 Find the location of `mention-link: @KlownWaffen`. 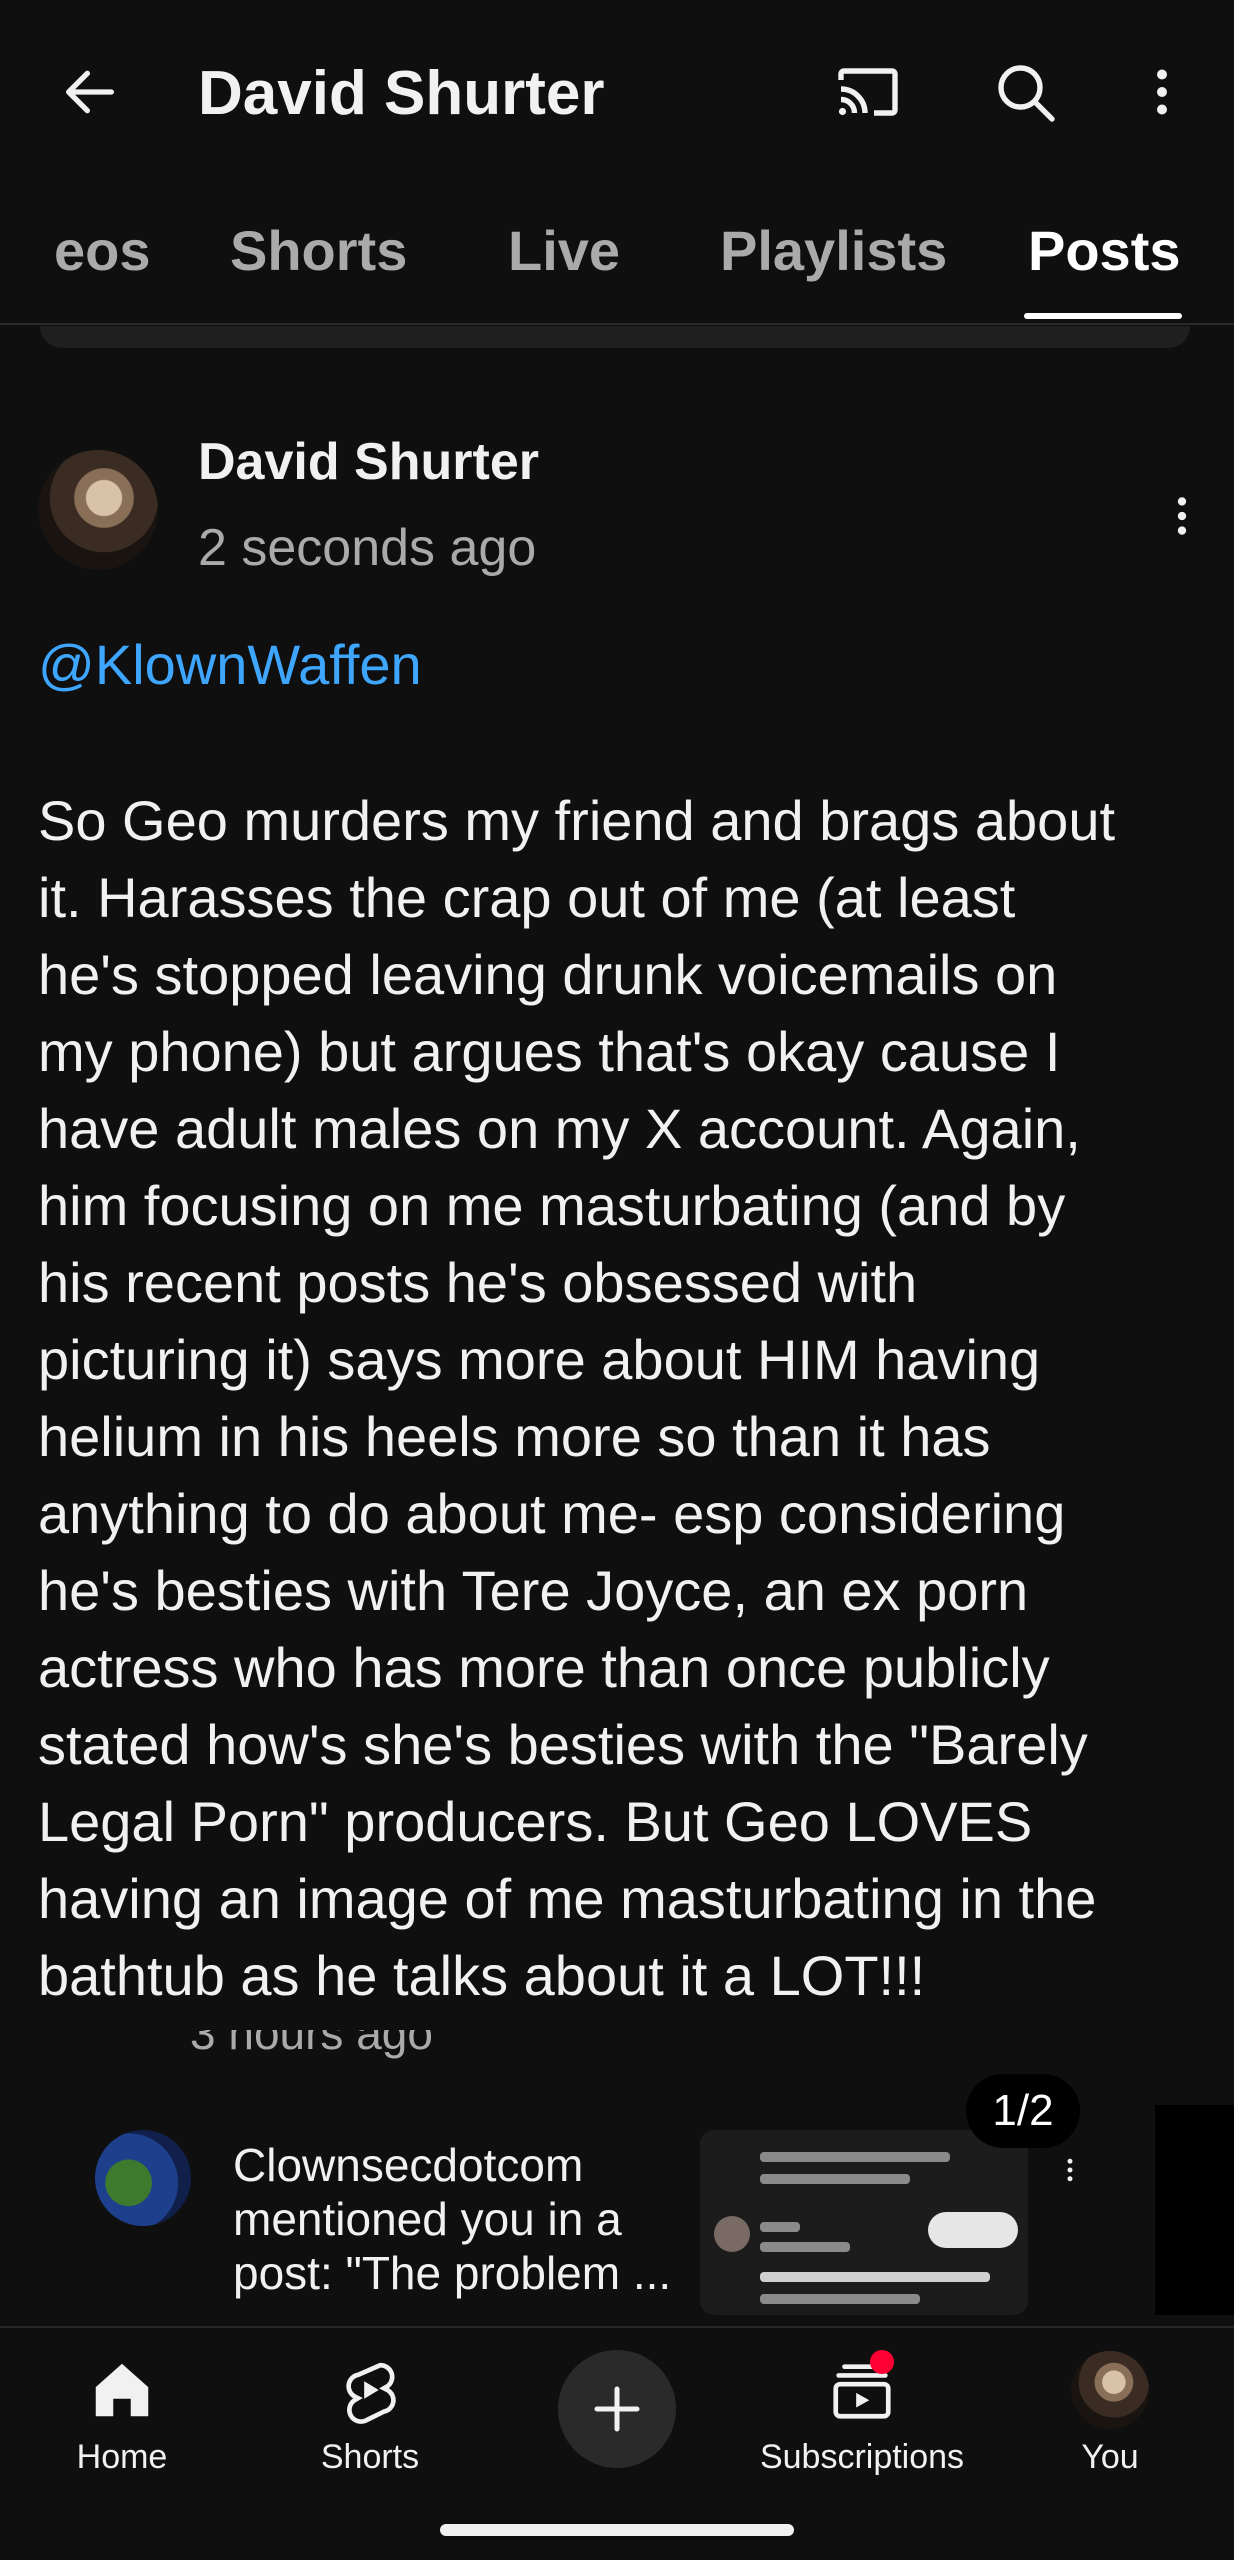

mention-link: @KlownWaffen is located at coordinates (230, 664).